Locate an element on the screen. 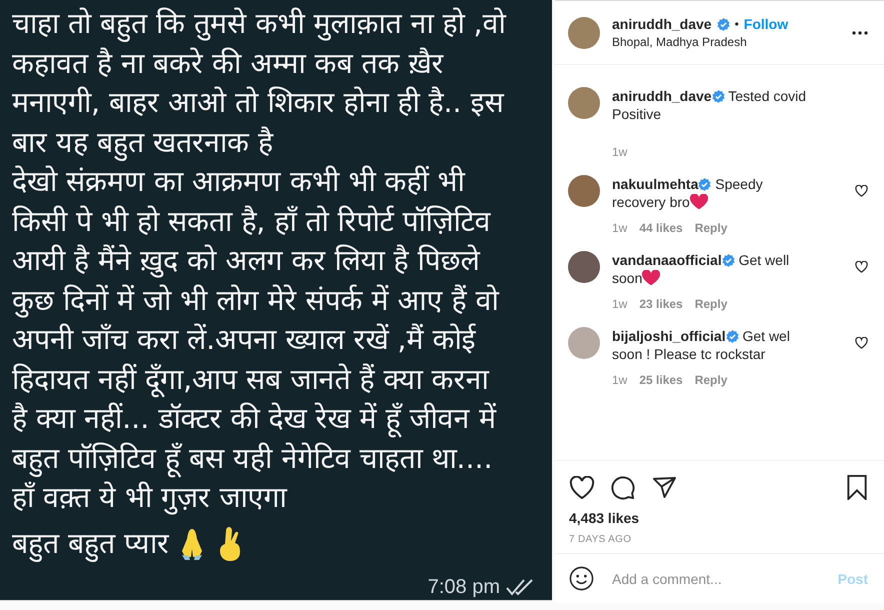 This screenshot has height=610, width=884. username: aniruddh_dave is located at coordinates (662, 24).